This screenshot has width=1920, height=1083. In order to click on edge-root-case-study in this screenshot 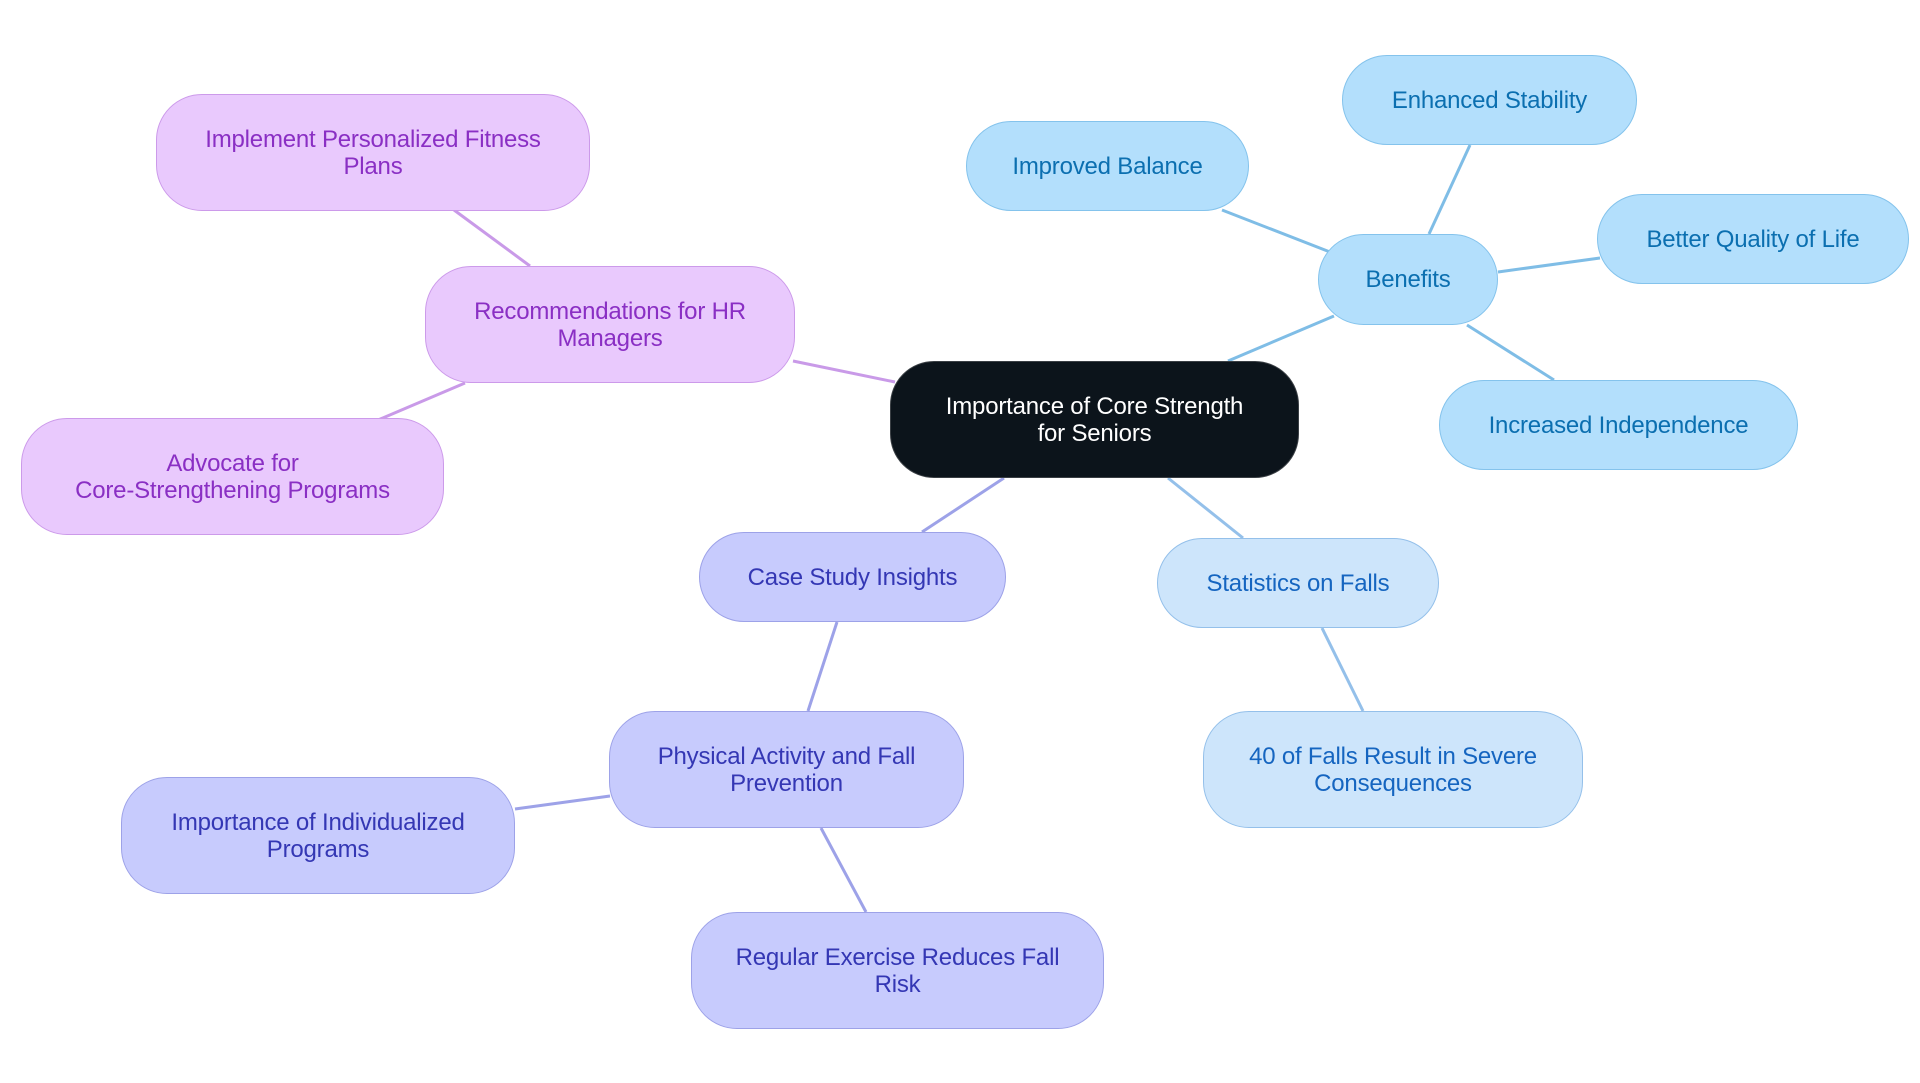, I will do `click(963, 505)`.